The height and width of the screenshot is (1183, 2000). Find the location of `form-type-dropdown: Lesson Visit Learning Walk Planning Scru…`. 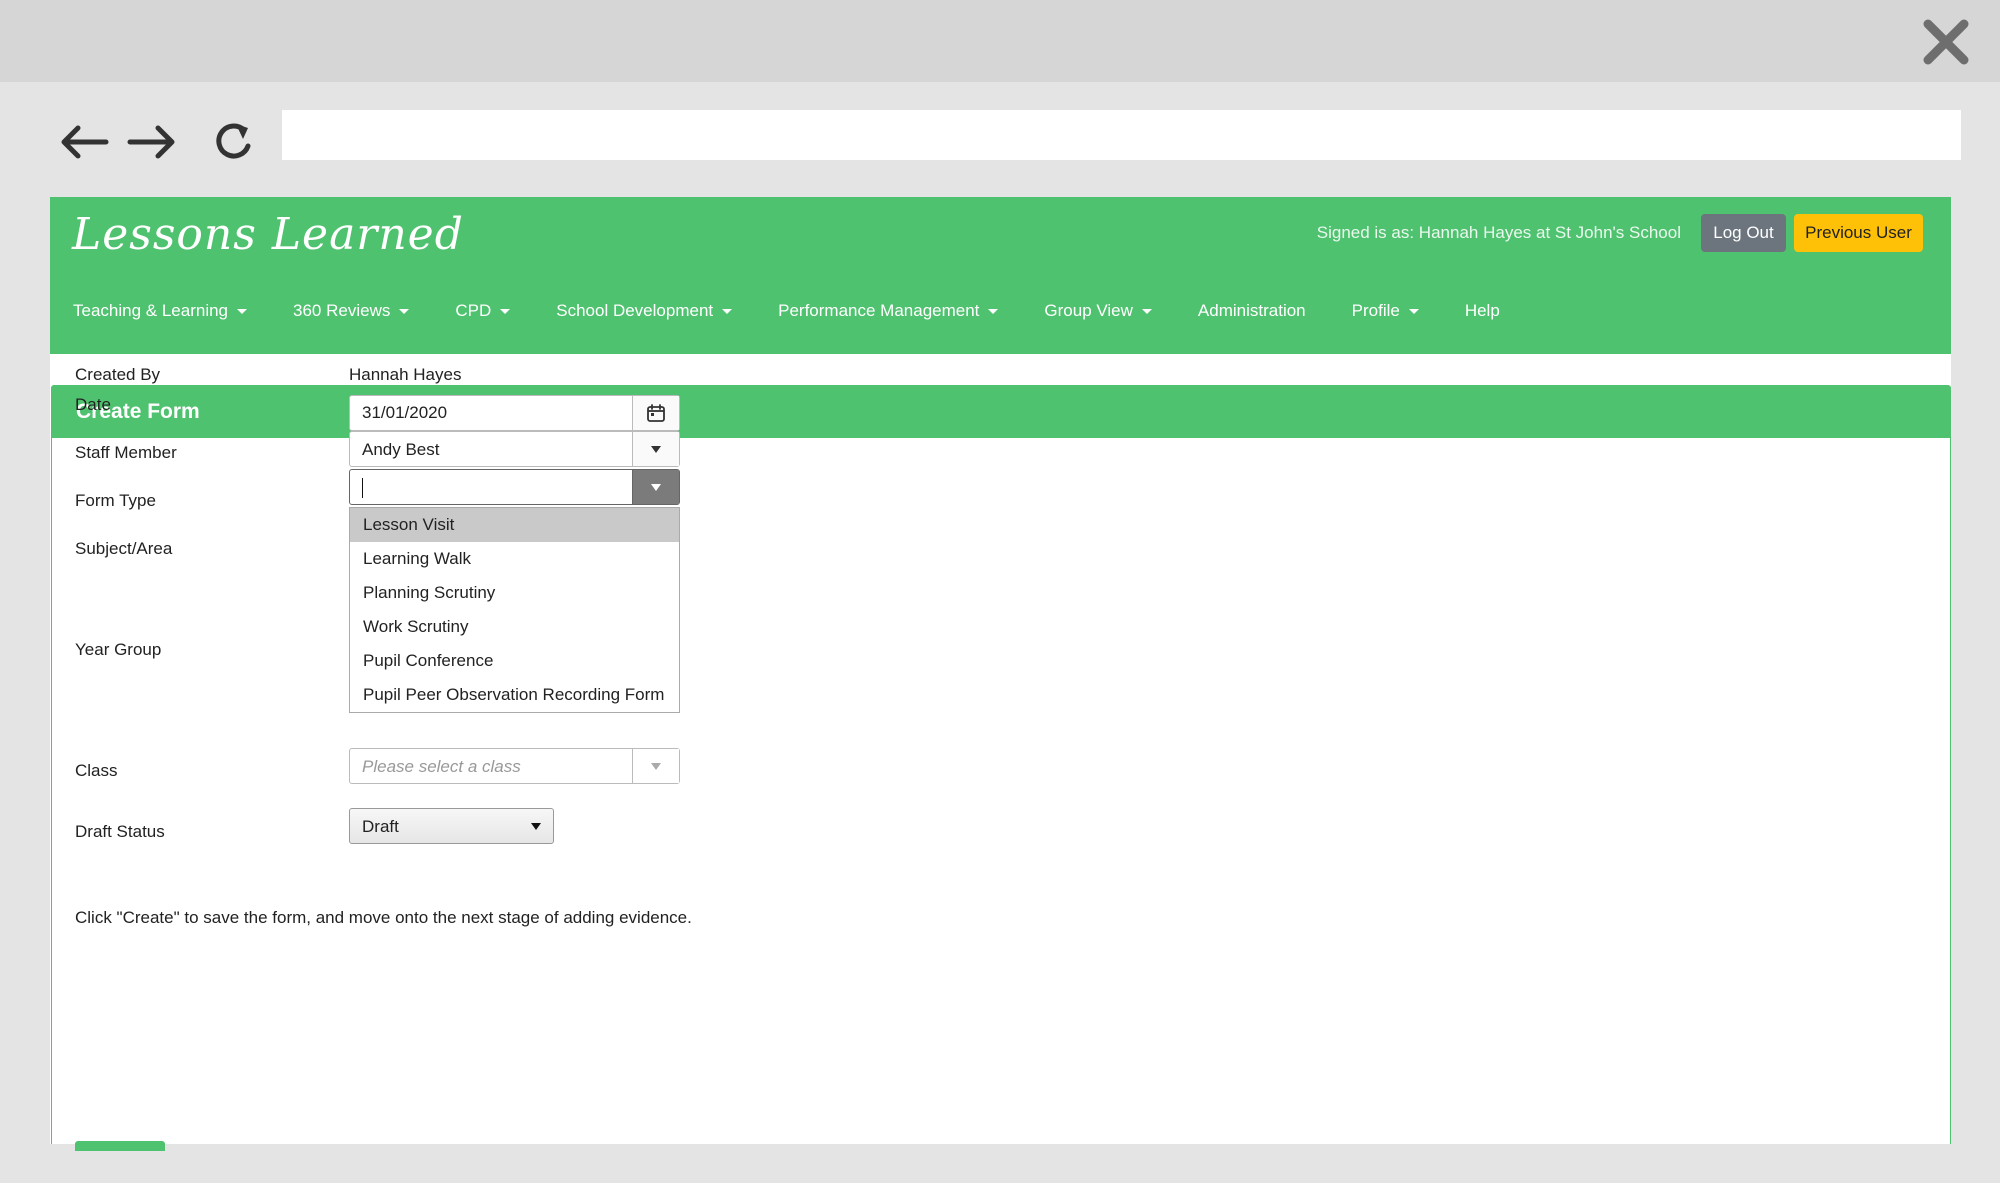

form-type-dropdown: Lesson Visit Learning Walk Planning Scru… is located at coordinates (514, 610).